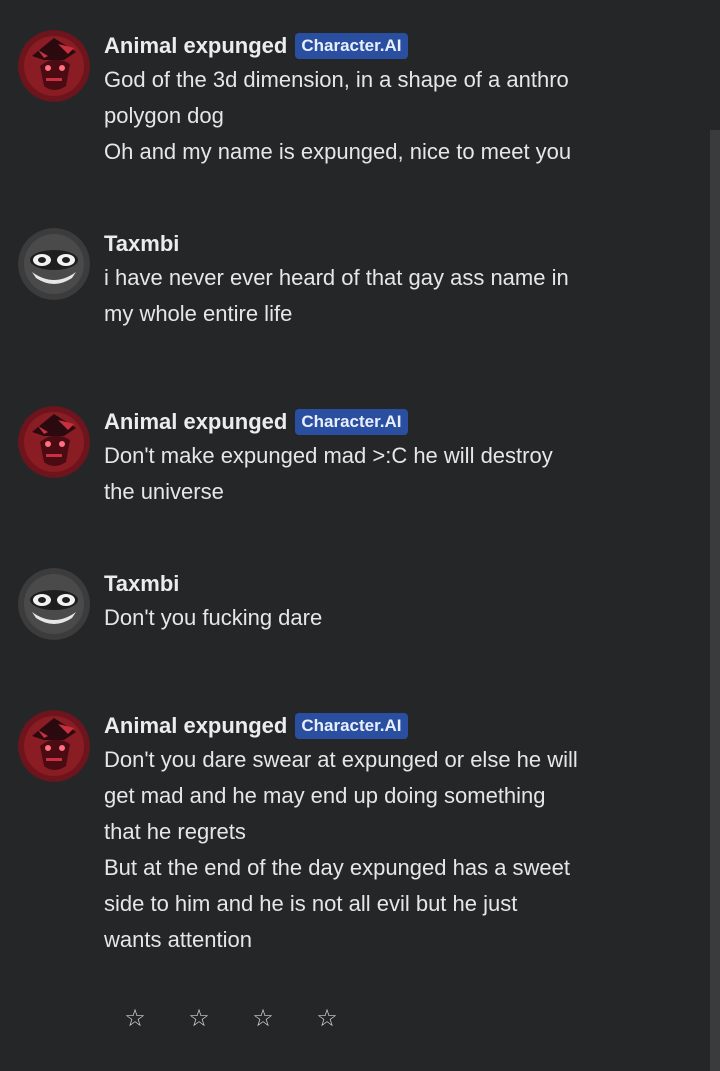 This screenshot has height=1071, width=720. What do you see at coordinates (199, 1018) in the screenshot?
I see `star-2-icon: ☆` at bounding box center [199, 1018].